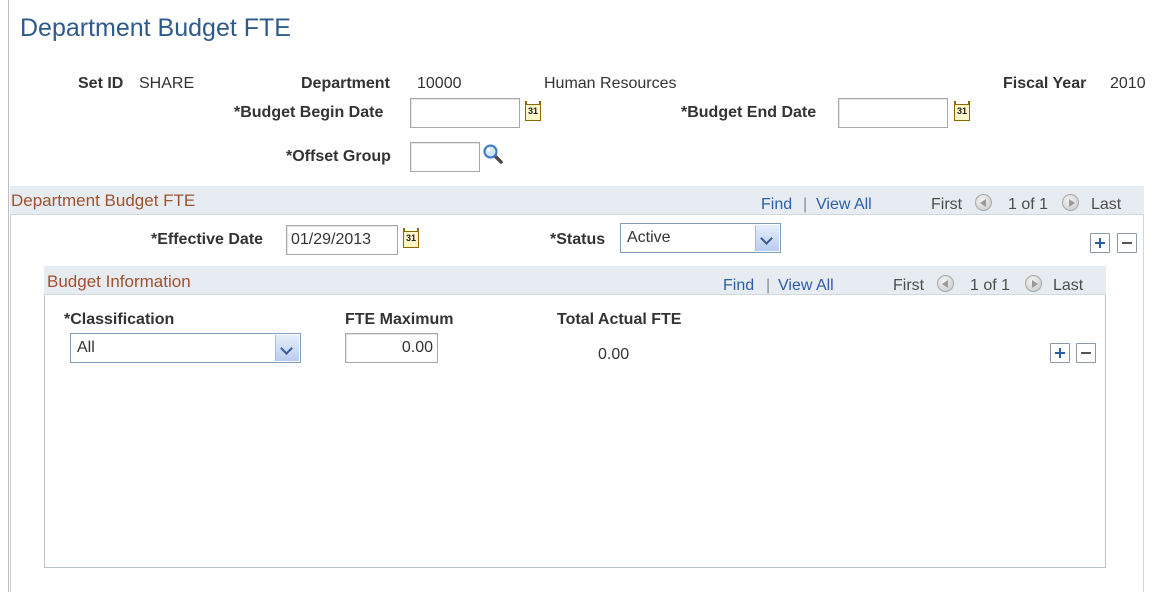 Image resolution: width=1154 pixels, height=592 pixels. Describe the element at coordinates (614, 354) in the screenshot. I see `total-actual-fte-value: 0.00` at that location.